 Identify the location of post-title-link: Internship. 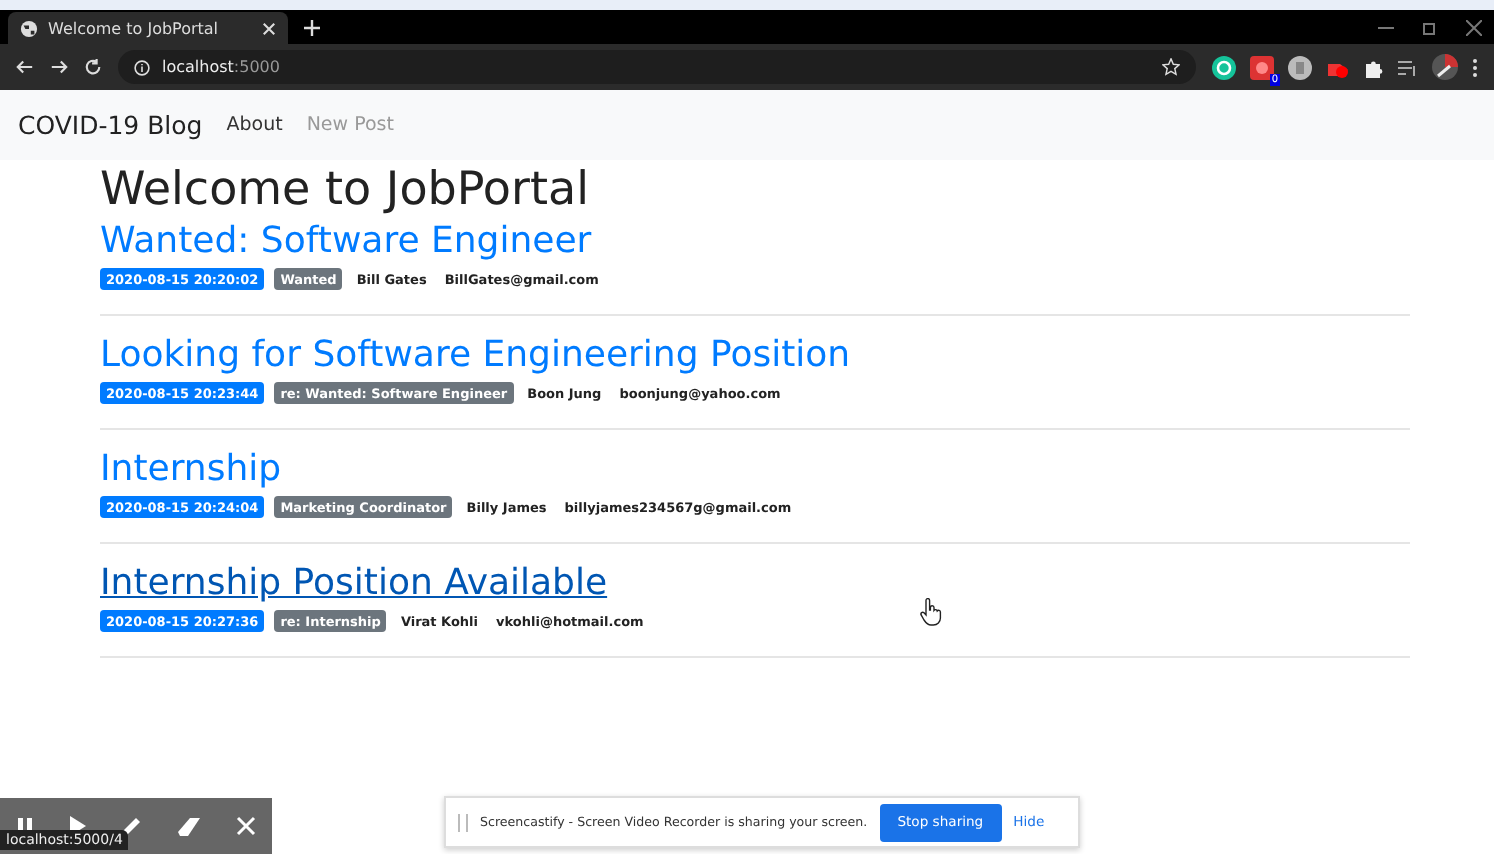
(191, 469).